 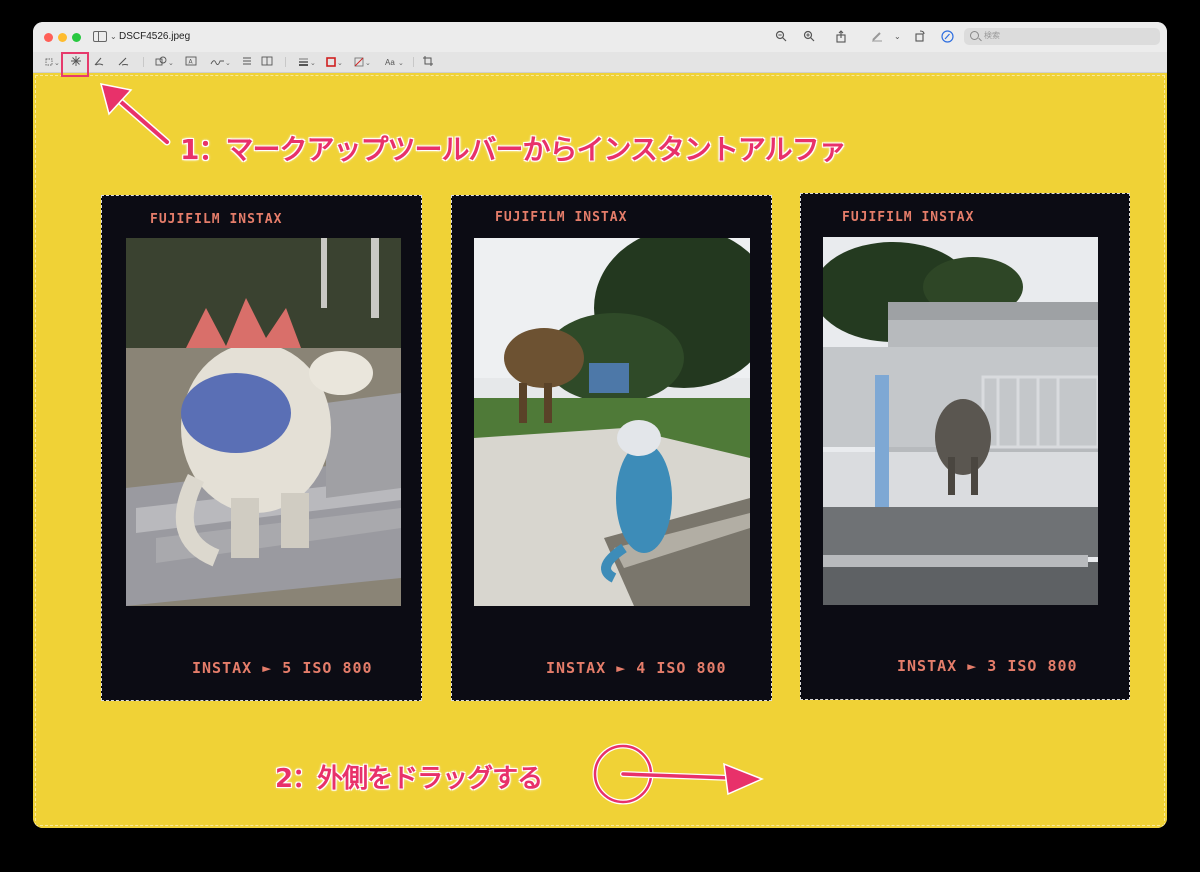 I want to click on photo-footer: INSTAX ► 5 ISO 800, so click(x=282, y=668).